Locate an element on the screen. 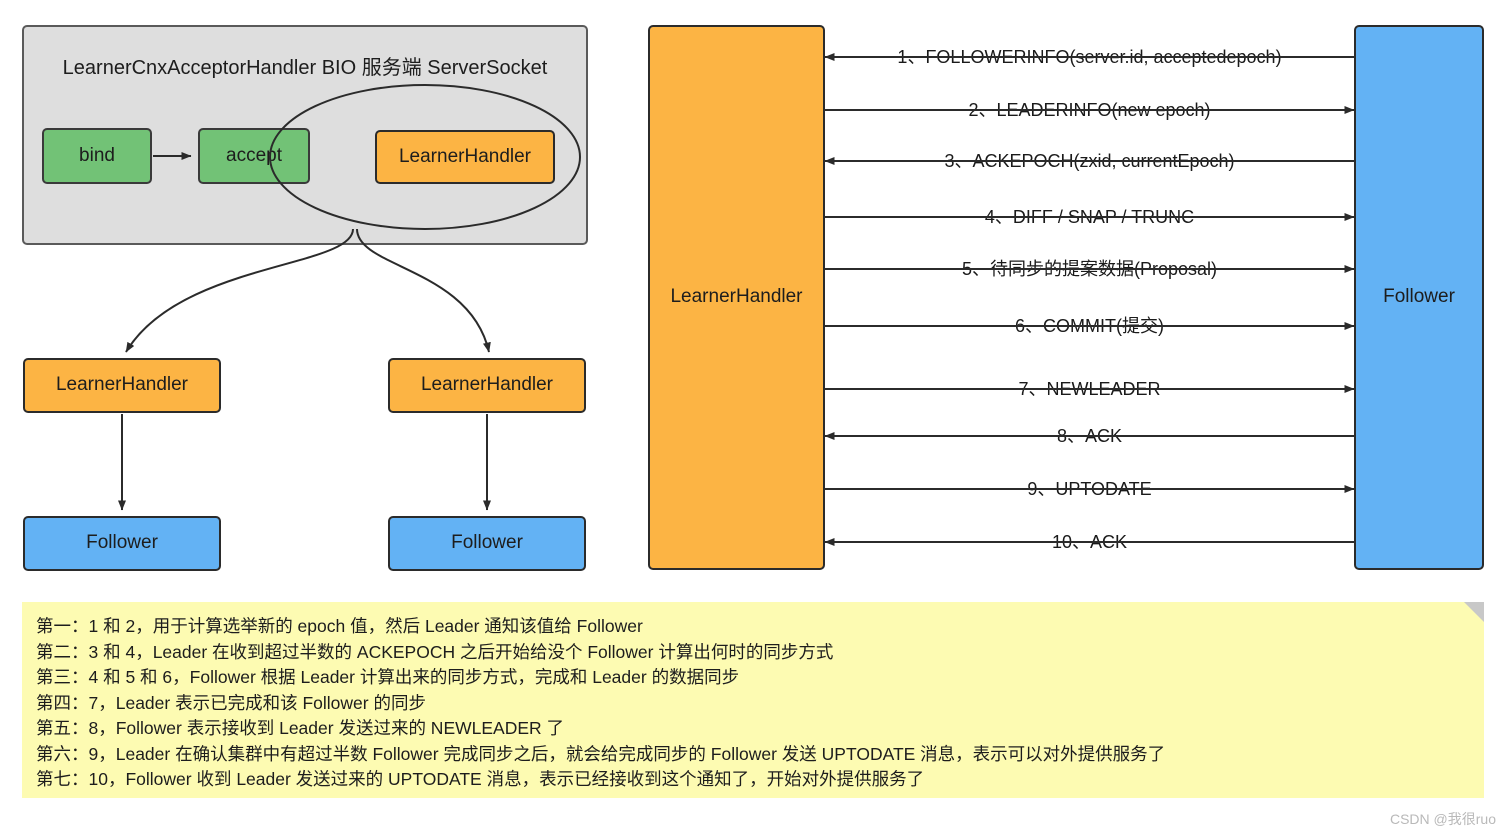 Image resolution: width=1506 pixels, height=835 pixels. learner-handler-node-label: LearnerHandler is located at coordinates (465, 156).